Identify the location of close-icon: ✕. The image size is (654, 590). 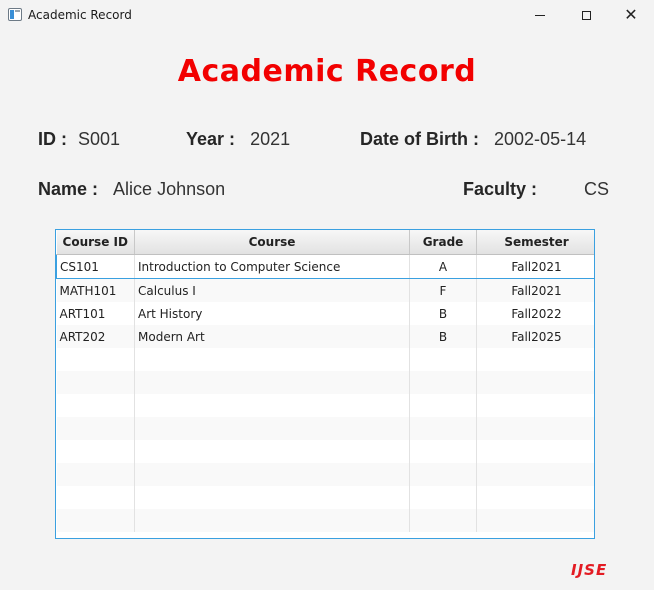
(631, 14).